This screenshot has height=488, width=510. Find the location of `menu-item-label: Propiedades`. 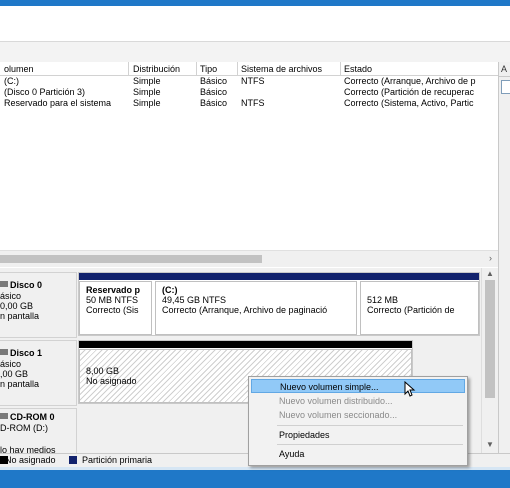

menu-item-label: Propiedades is located at coordinates (304, 435).